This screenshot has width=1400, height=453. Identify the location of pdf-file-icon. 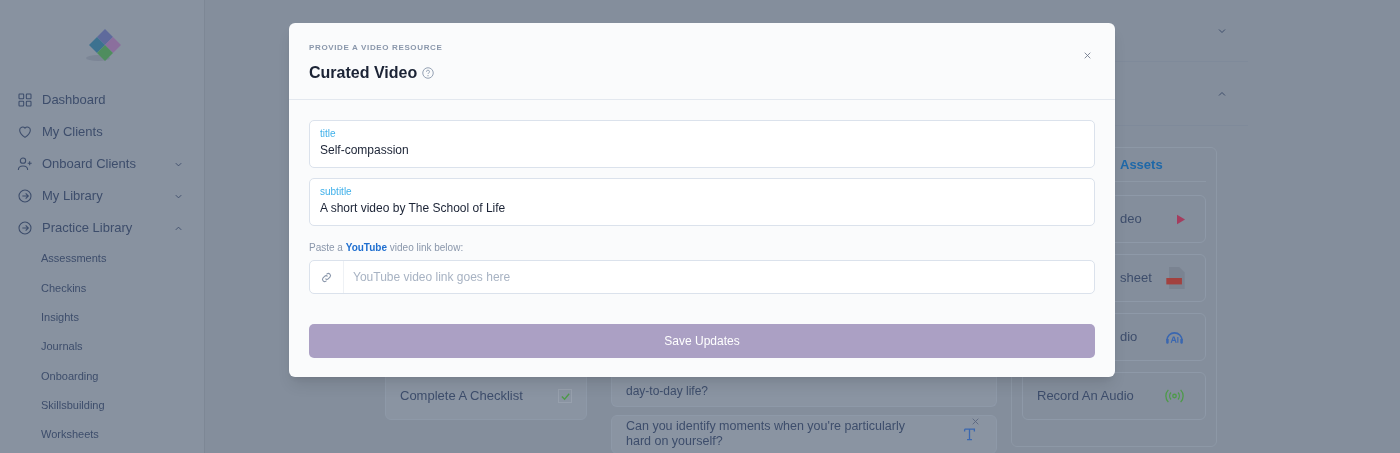
(1175, 278).